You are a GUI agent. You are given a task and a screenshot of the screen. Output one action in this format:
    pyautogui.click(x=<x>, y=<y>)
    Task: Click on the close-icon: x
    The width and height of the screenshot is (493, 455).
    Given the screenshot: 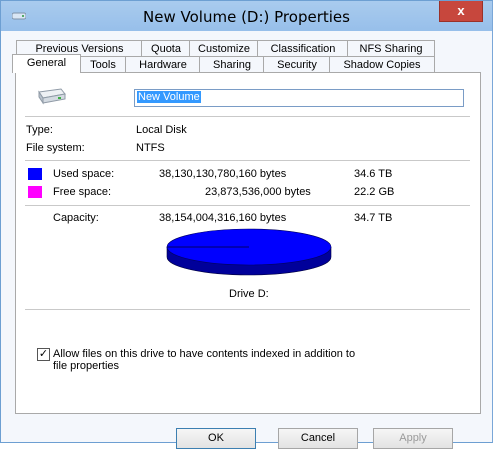 What is the action you would take?
    pyautogui.click(x=461, y=10)
    